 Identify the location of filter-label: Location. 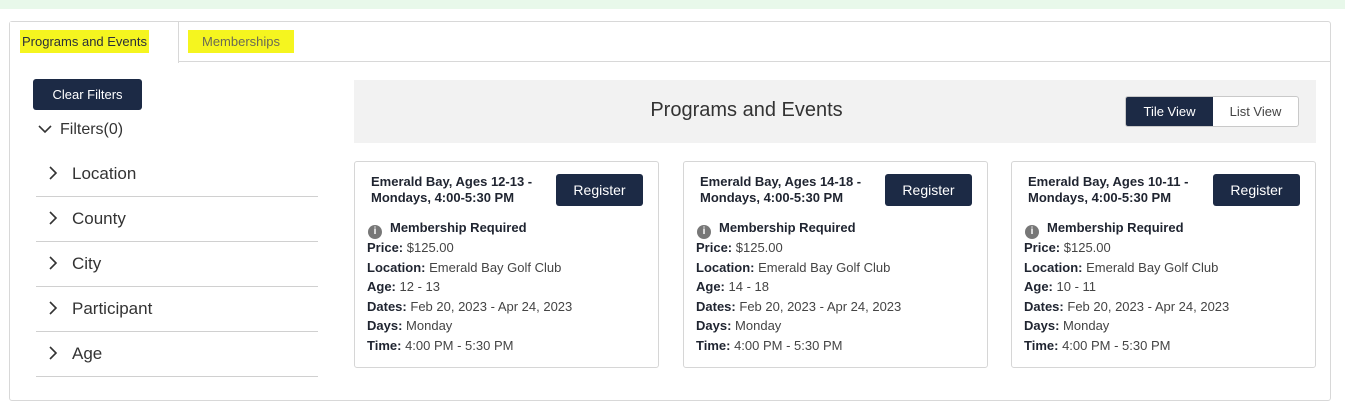
(104, 173).